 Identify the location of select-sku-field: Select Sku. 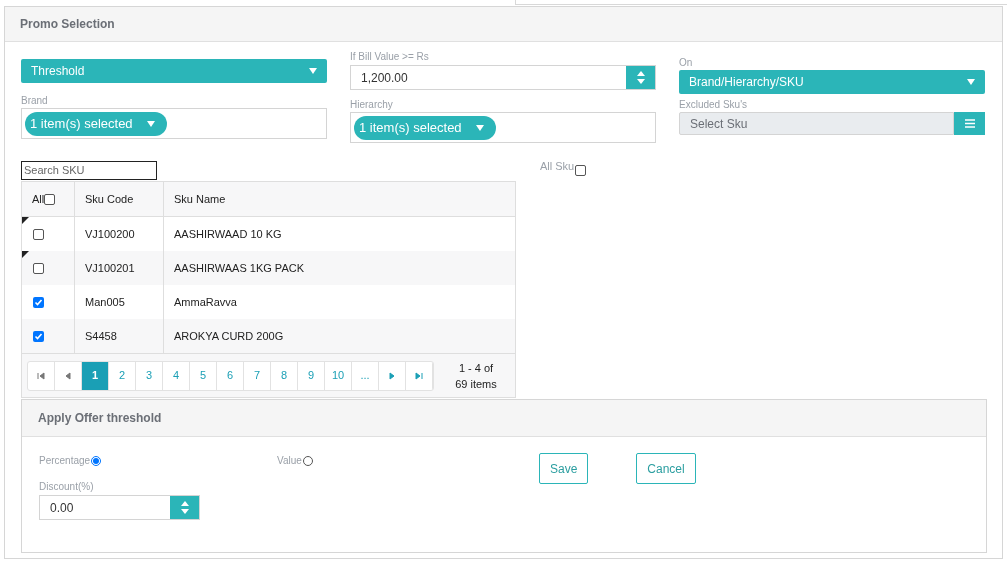
(816, 123).